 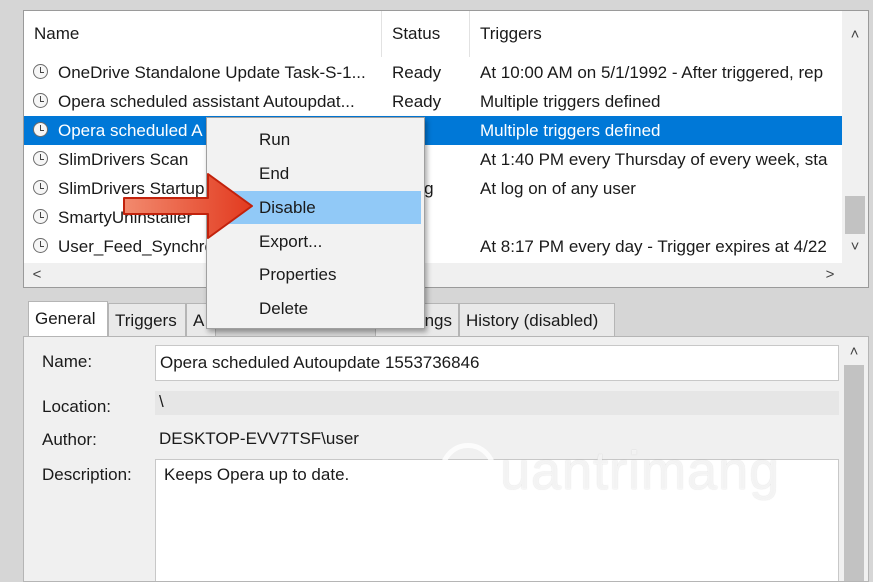 I want to click on tab-label: Triggers, so click(x=146, y=320).